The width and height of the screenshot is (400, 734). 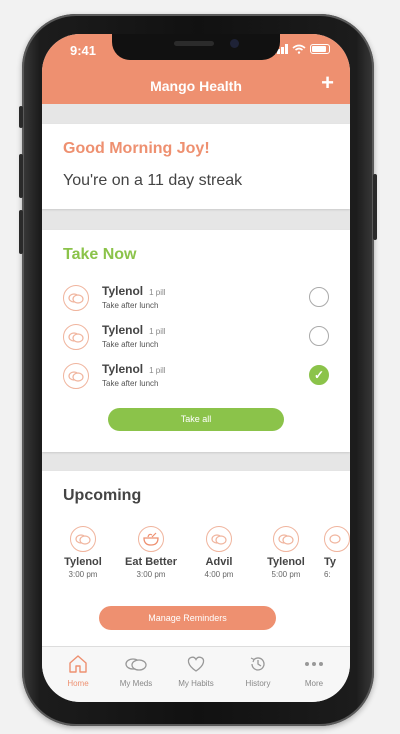 What do you see at coordinates (219, 574) in the screenshot?
I see `upcoming-time: 4:00 pm` at bounding box center [219, 574].